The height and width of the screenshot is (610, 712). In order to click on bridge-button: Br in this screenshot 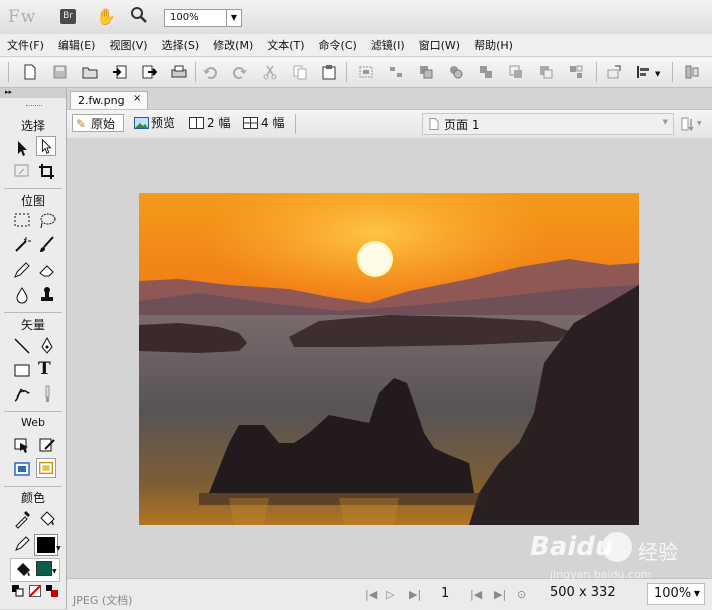, I will do `click(68, 16)`.